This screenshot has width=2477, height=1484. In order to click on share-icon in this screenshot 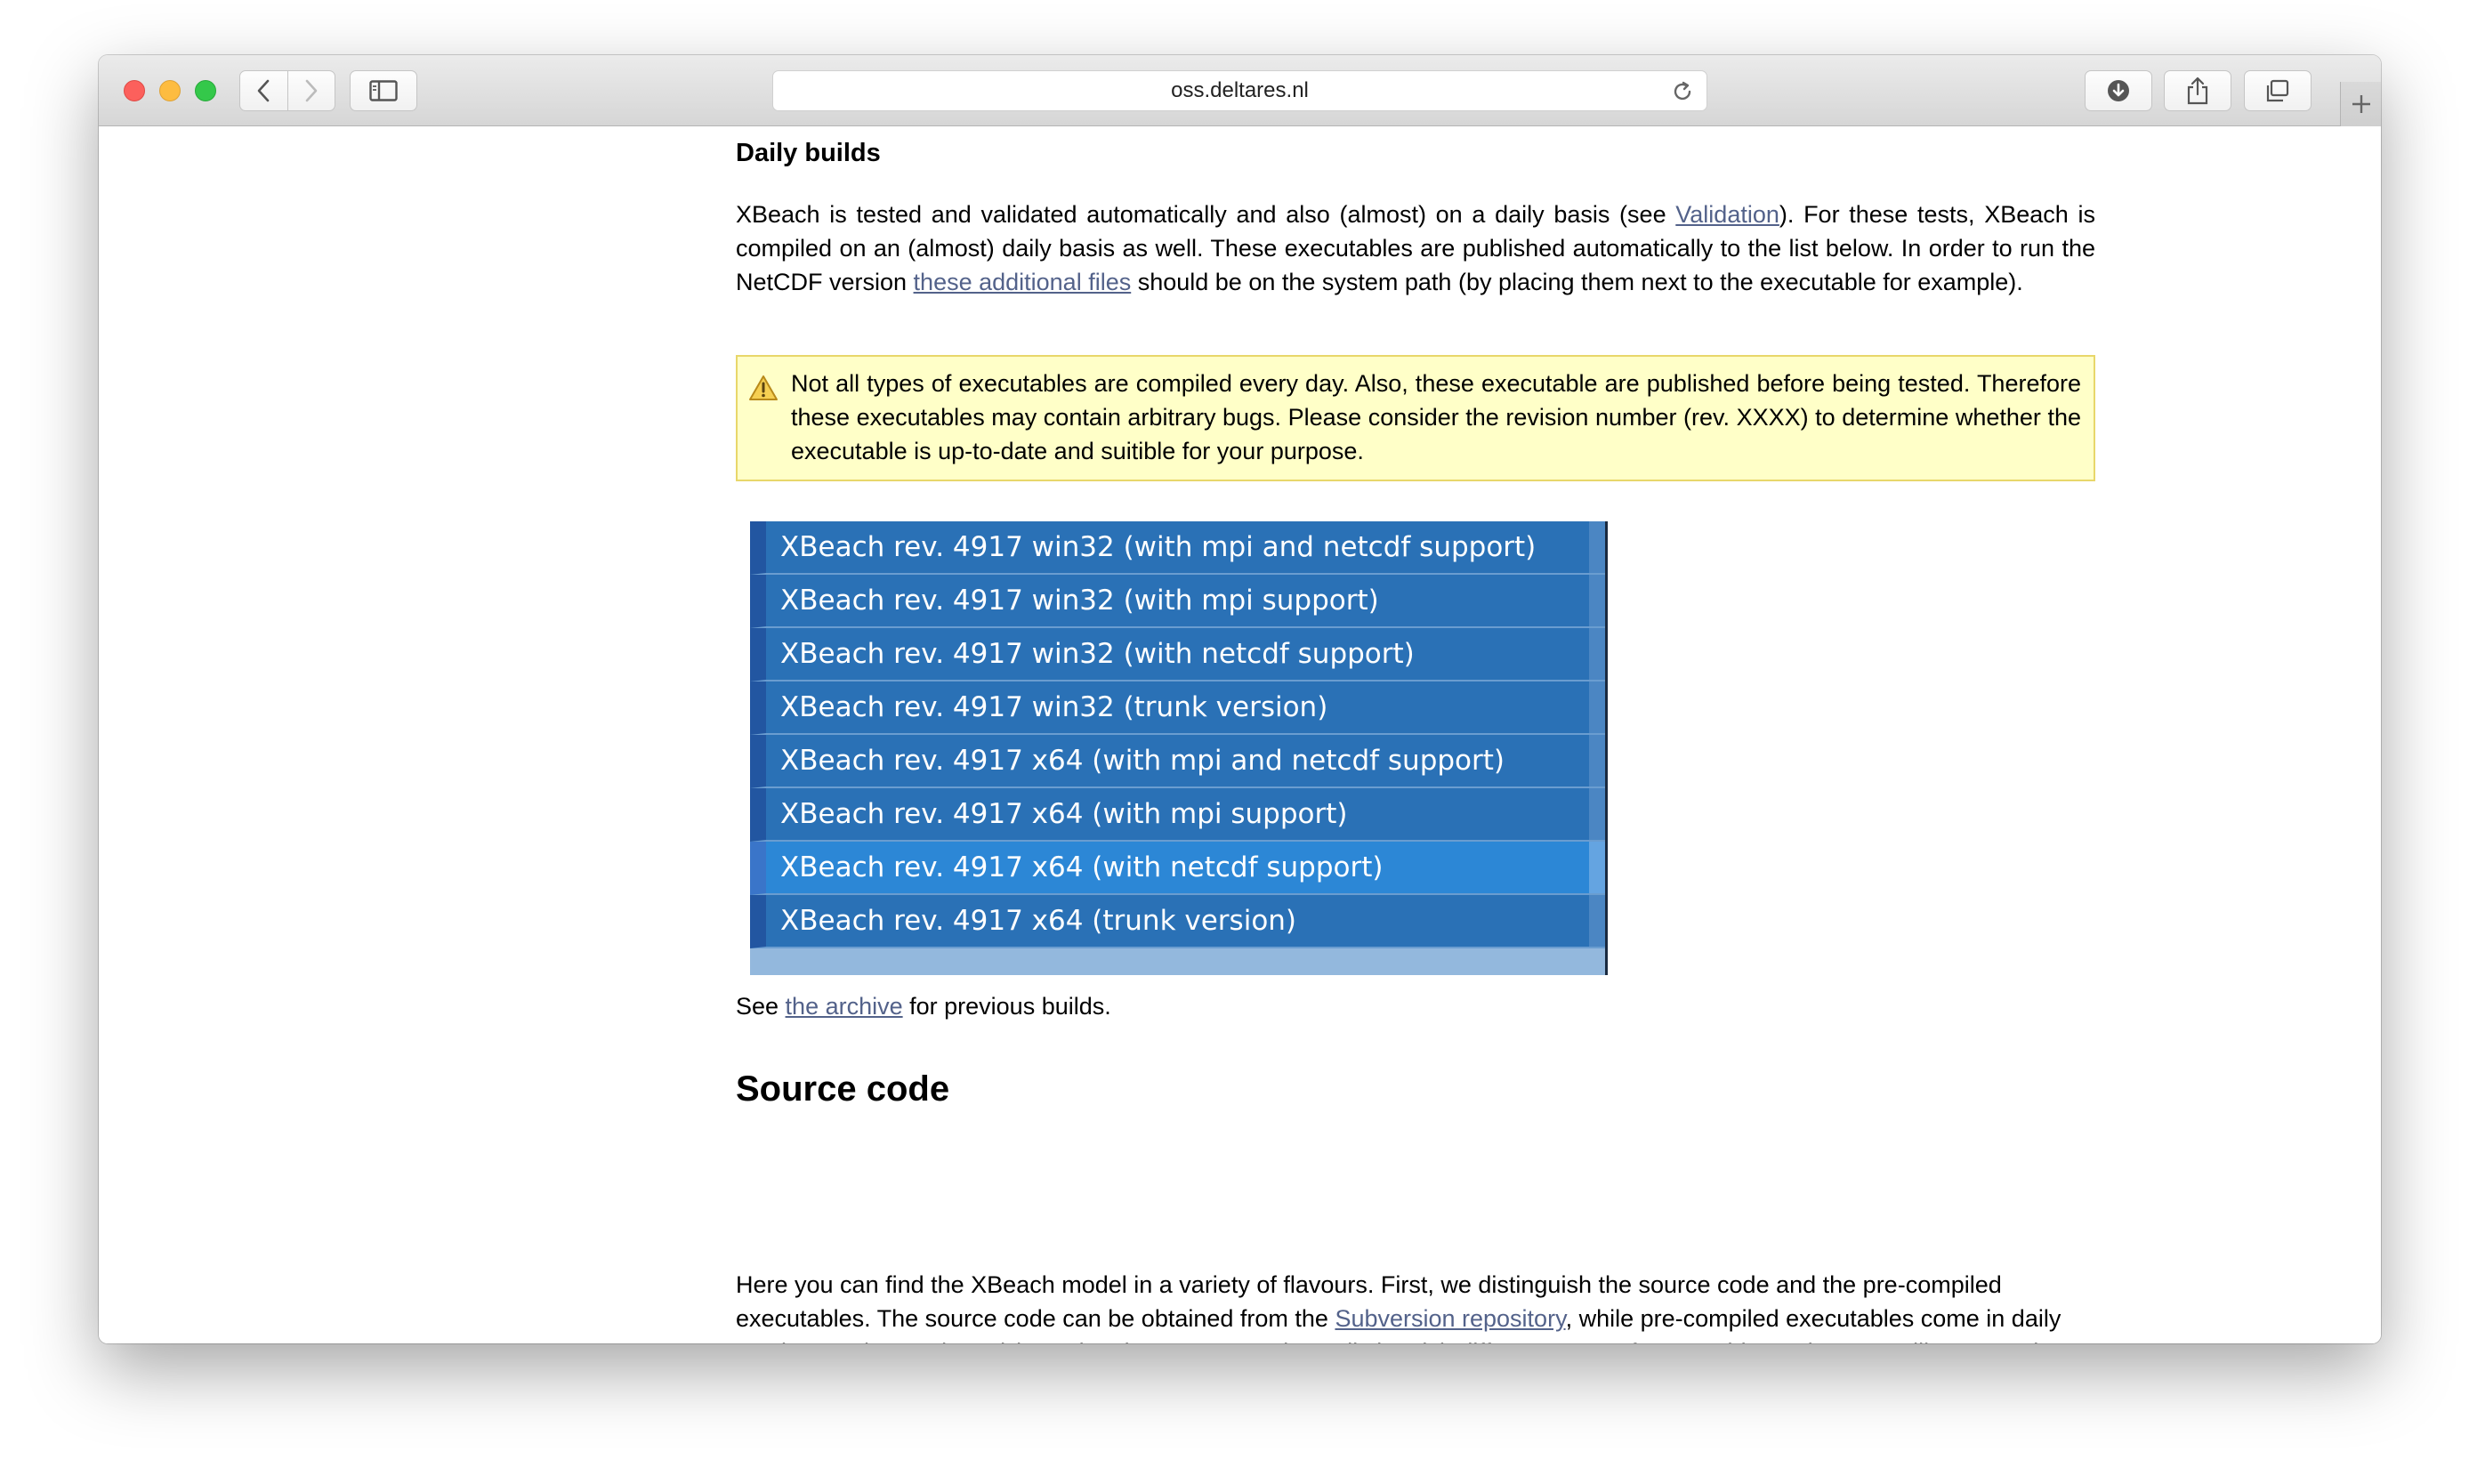, I will do `click(2197, 91)`.